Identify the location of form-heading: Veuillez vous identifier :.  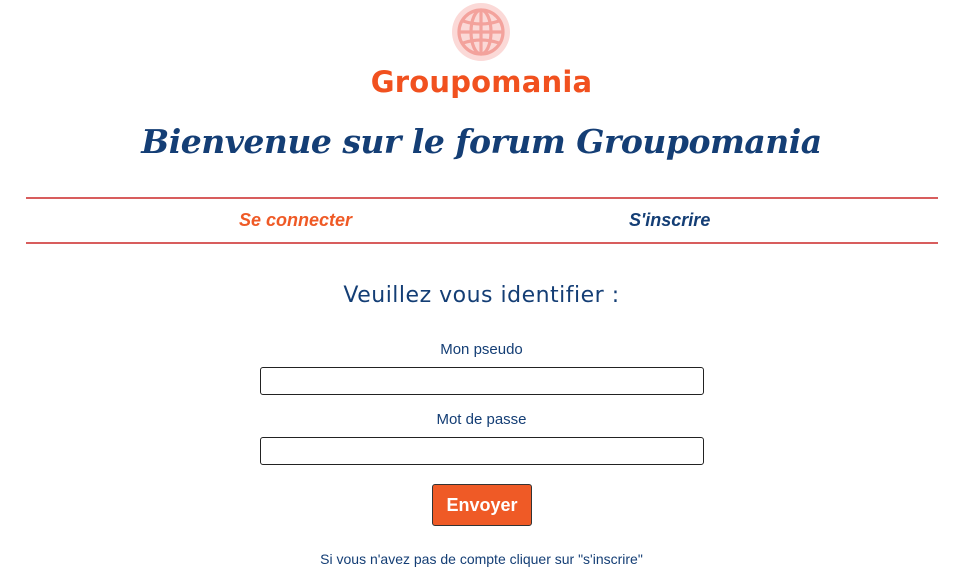
(481, 295).